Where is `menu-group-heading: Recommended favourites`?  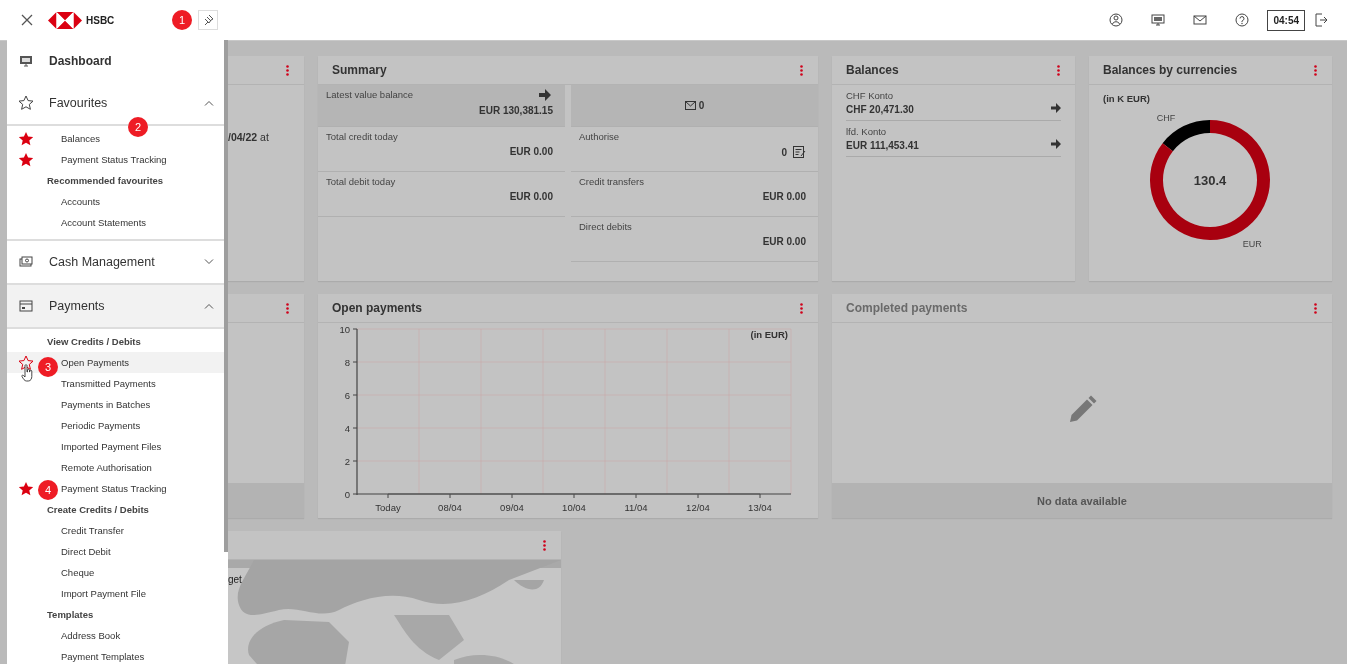 menu-group-heading: Recommended favourites is located at coordinates (105, 180).